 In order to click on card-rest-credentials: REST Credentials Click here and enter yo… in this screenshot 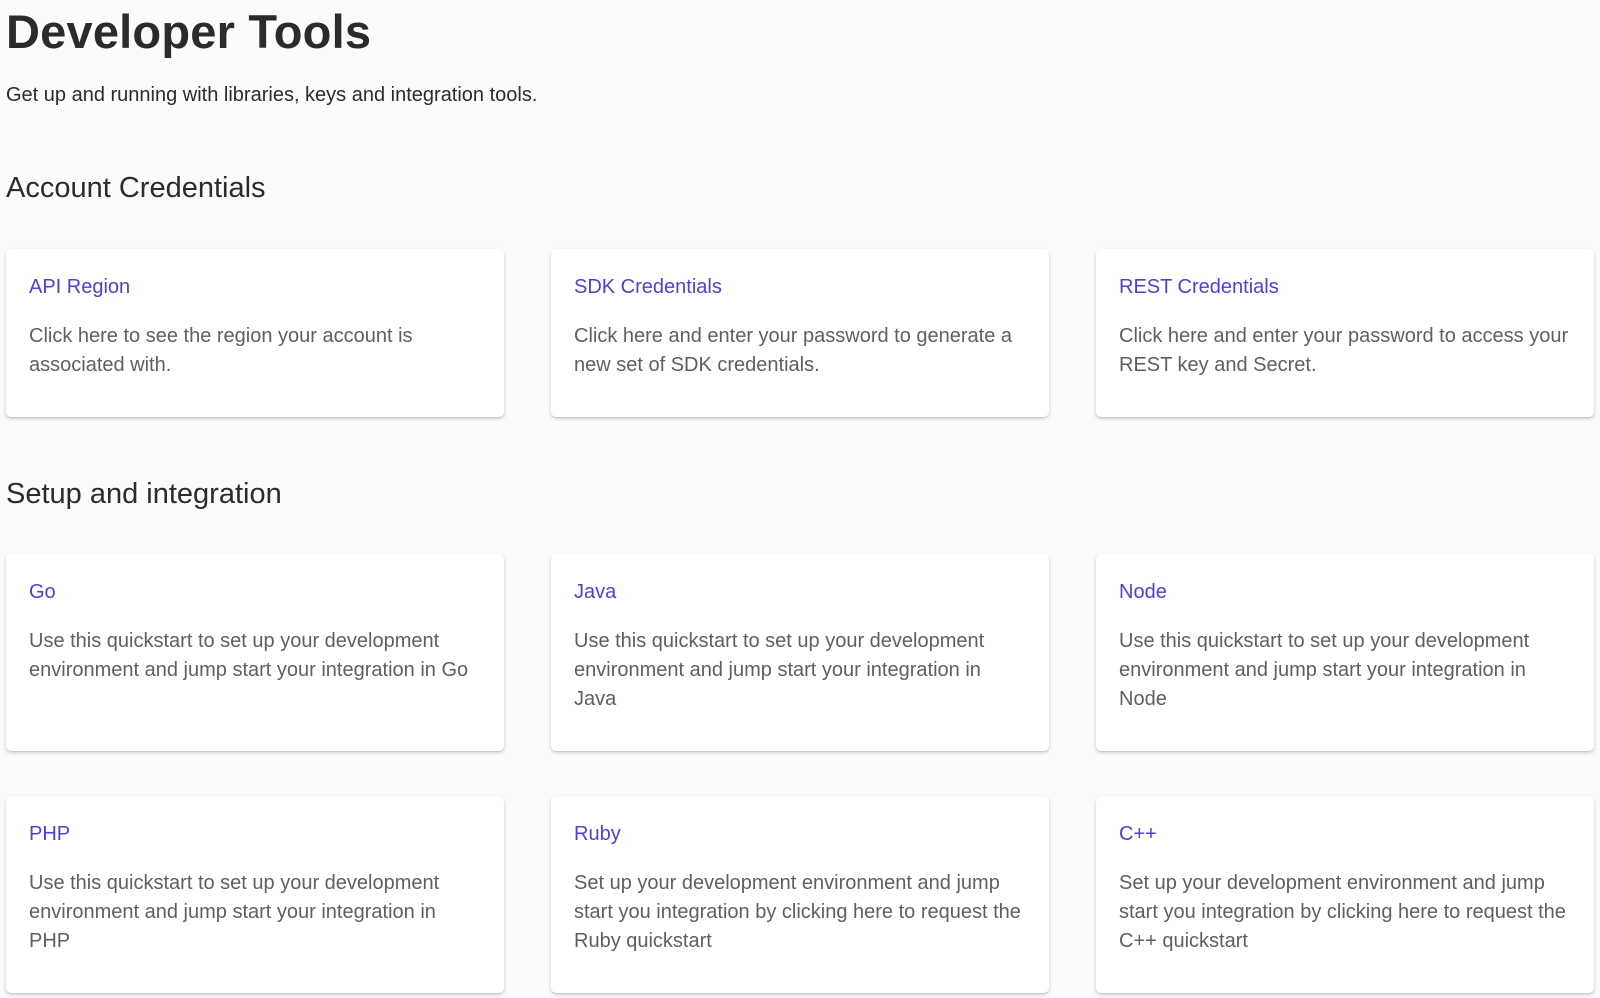, I will do `click(1345, 333)`.